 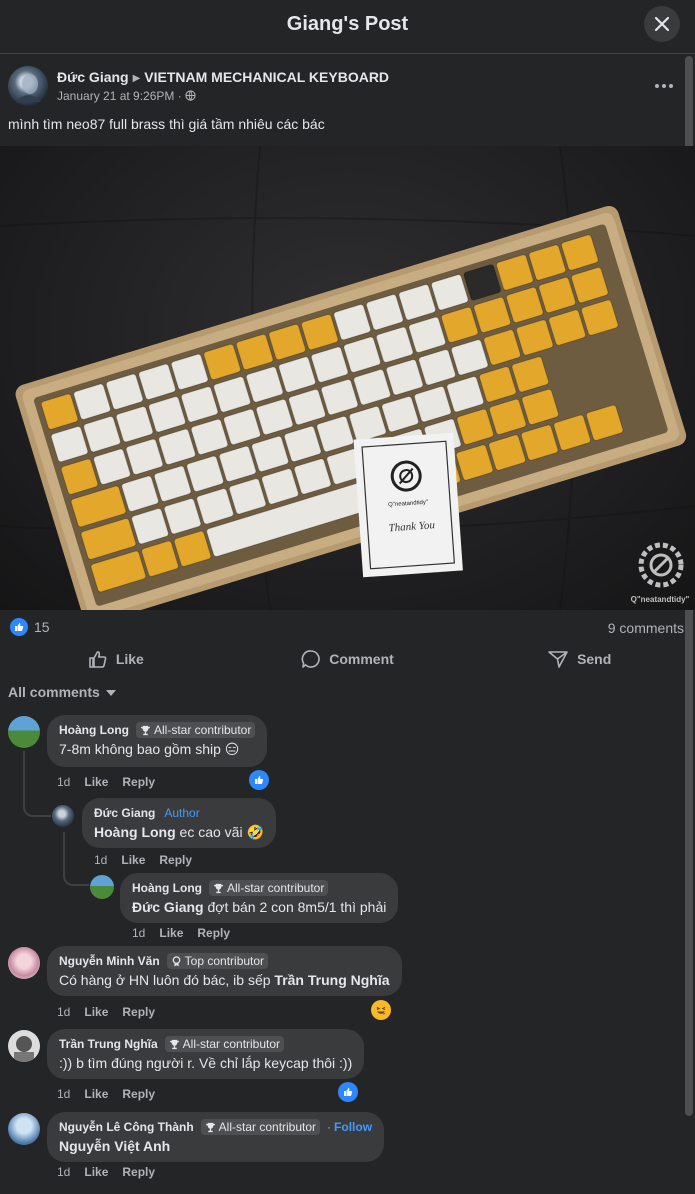 I want to click on comment-text: Đức Giang đợt bán 2 con 8m5/1 thì phải, so click(x=259, y=907).